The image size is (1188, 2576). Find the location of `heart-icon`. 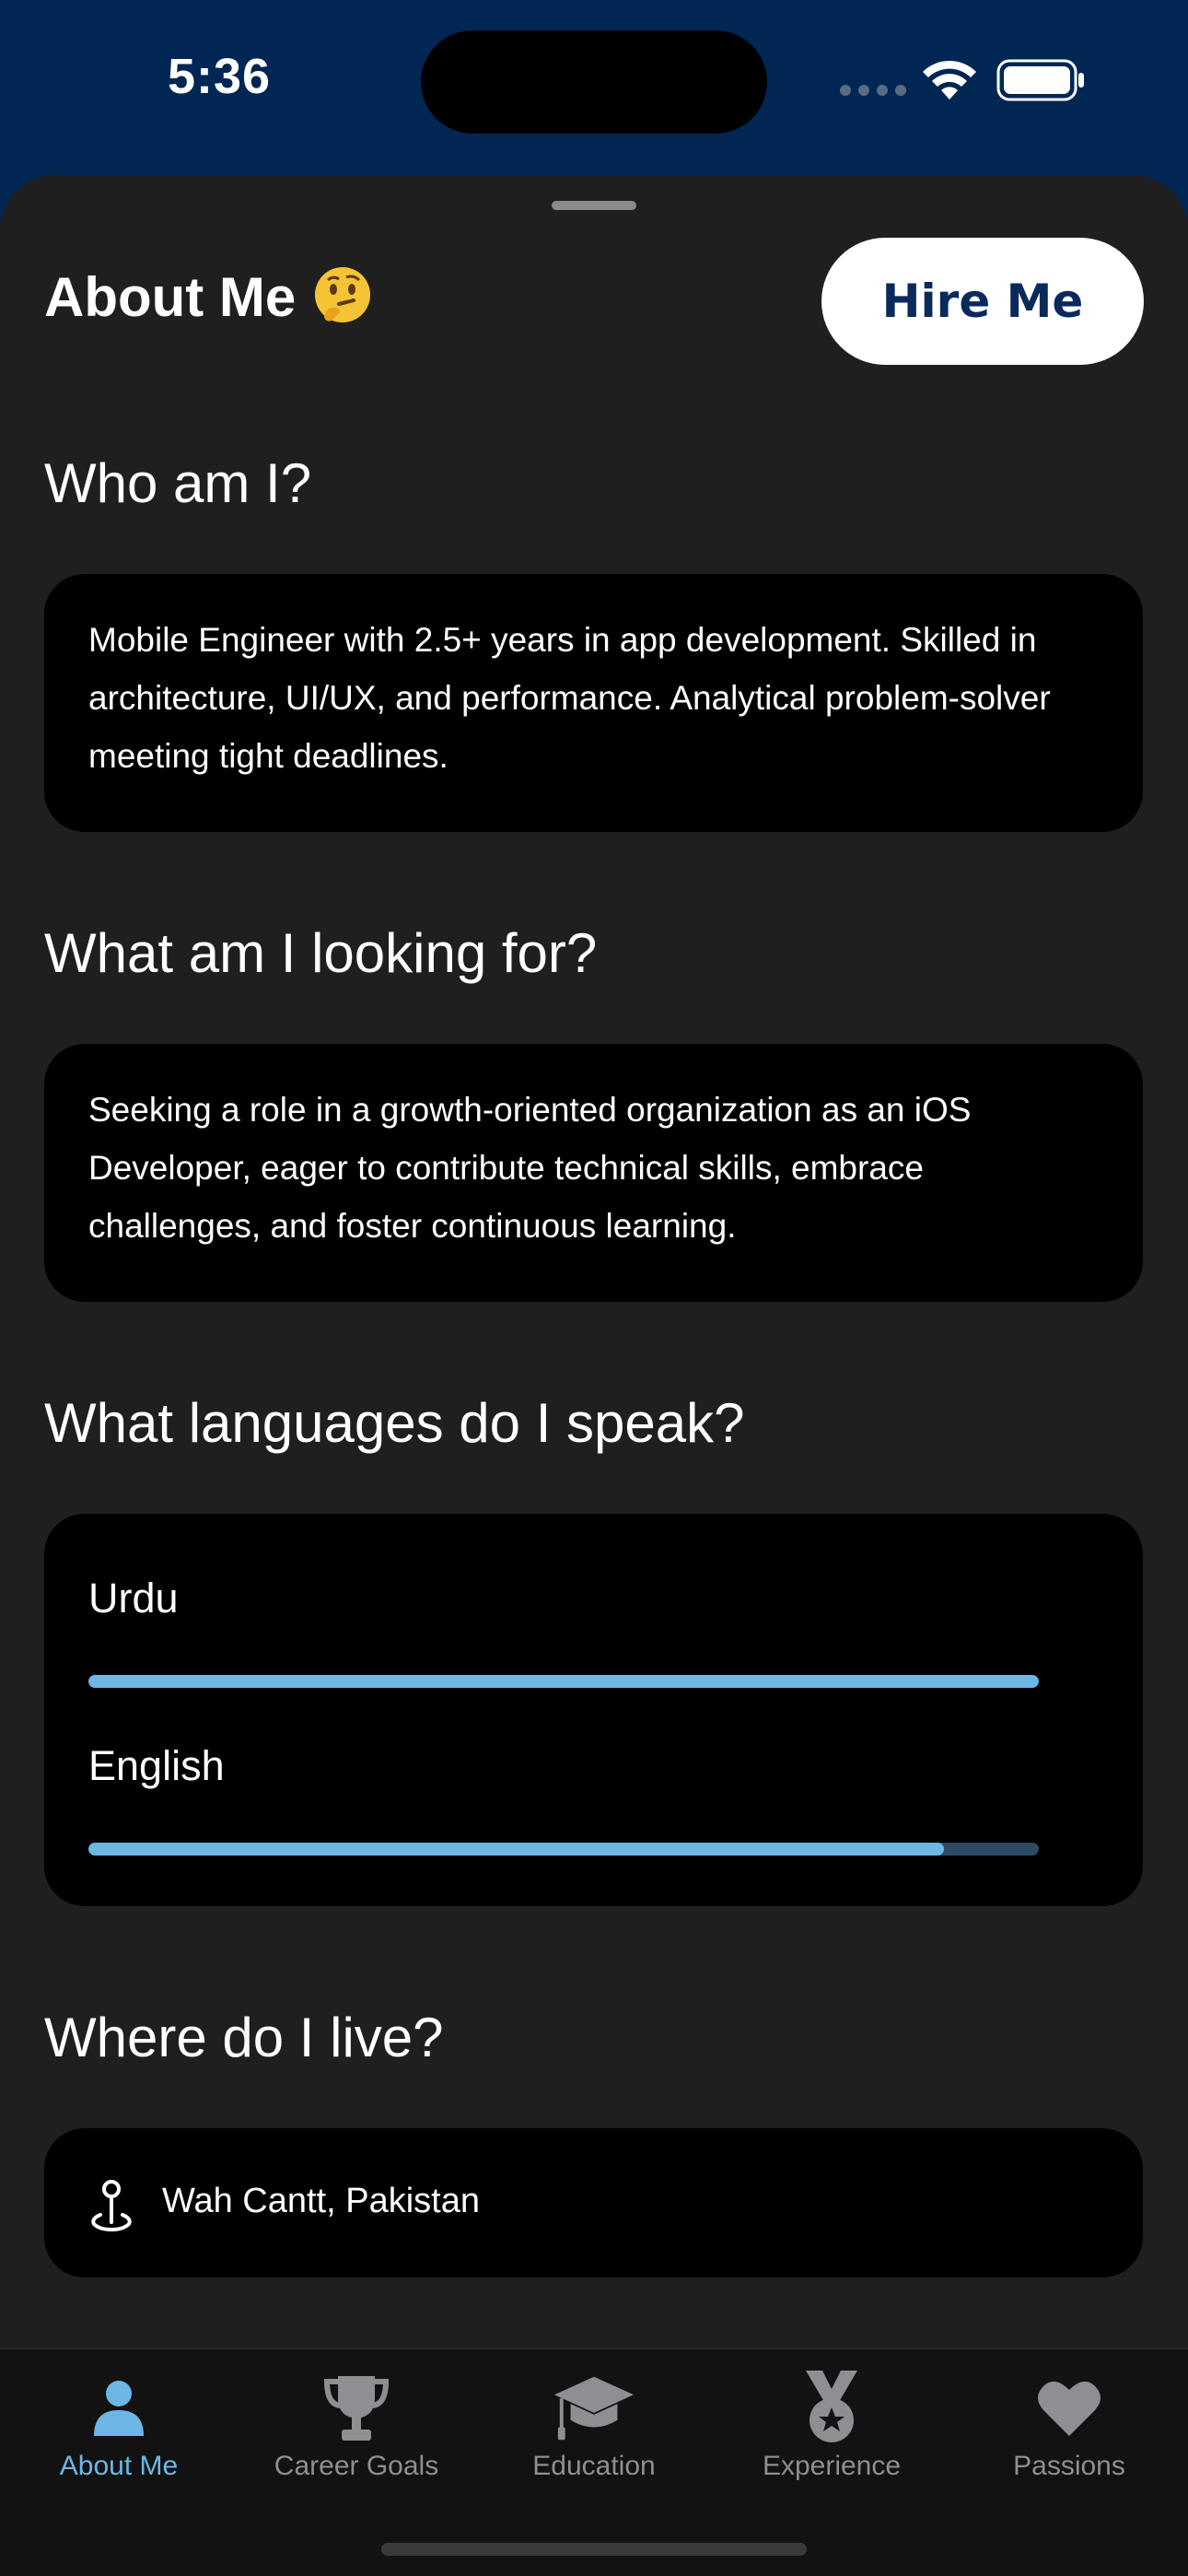

heart-icon is located at coordinates (1069, 2407).